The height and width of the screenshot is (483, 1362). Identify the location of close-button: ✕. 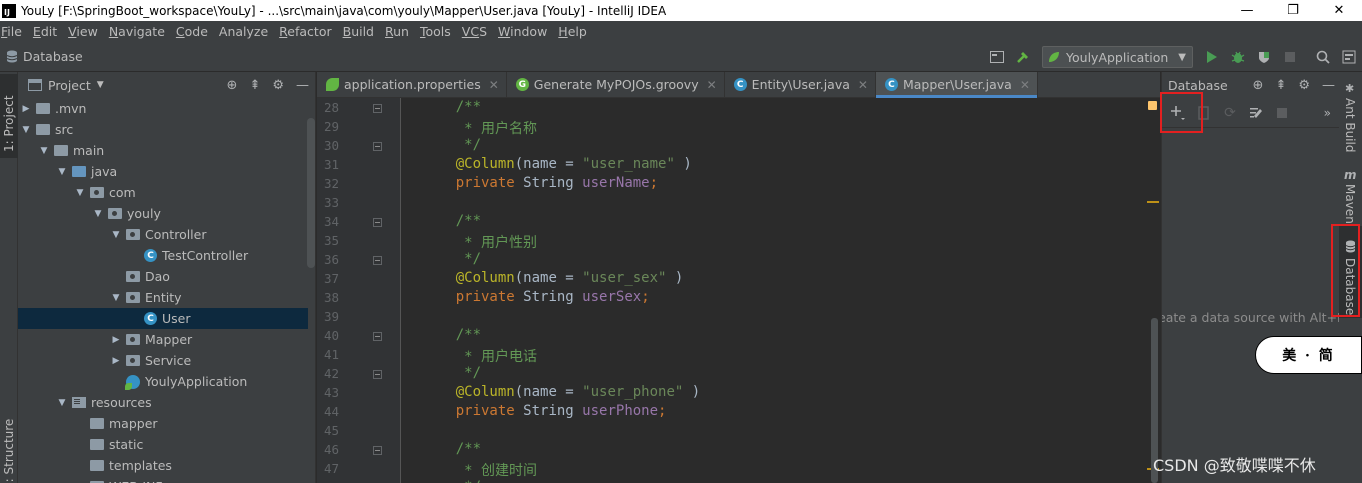
(1339, 10).